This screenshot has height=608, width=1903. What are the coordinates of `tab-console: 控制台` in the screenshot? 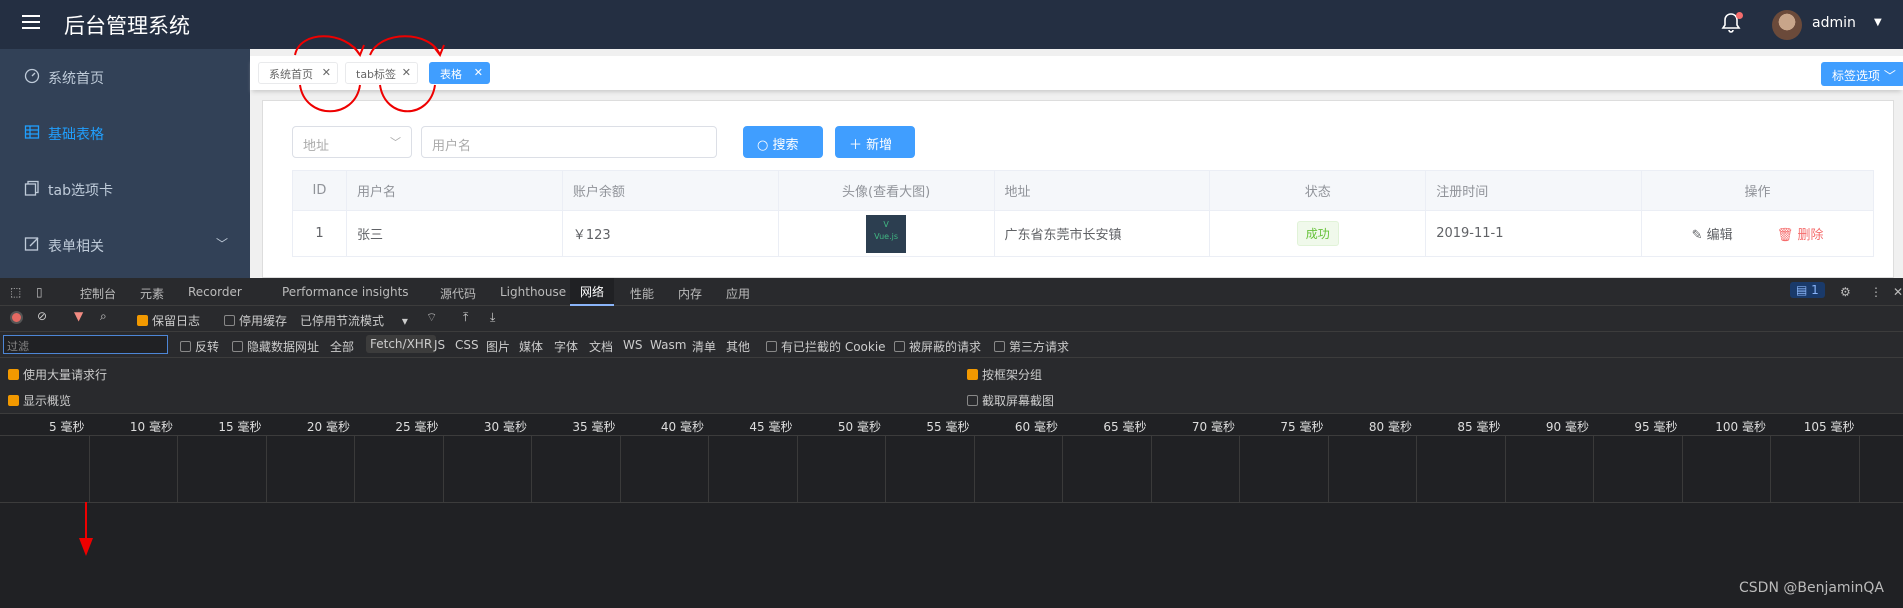 It's located at (98, 293).